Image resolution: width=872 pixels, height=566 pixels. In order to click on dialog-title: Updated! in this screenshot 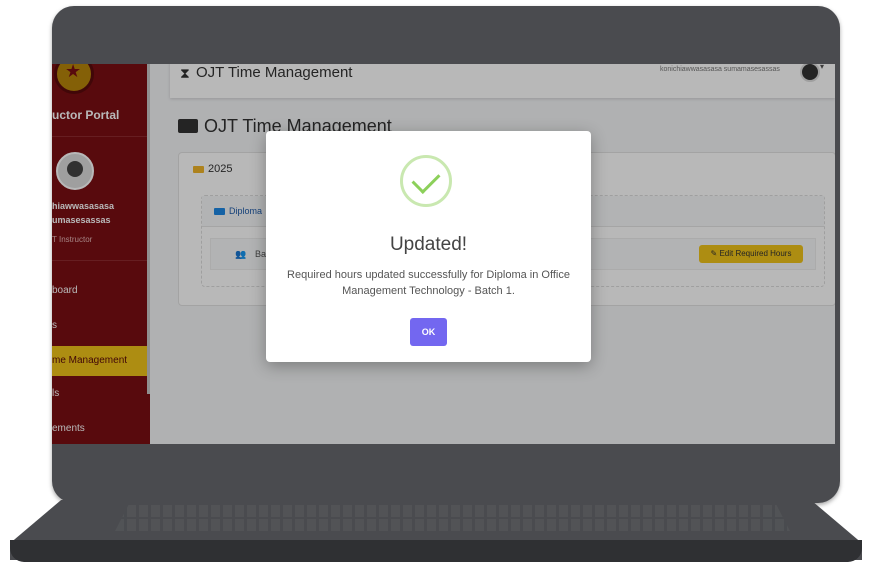, I will do `click(428, 244)`.